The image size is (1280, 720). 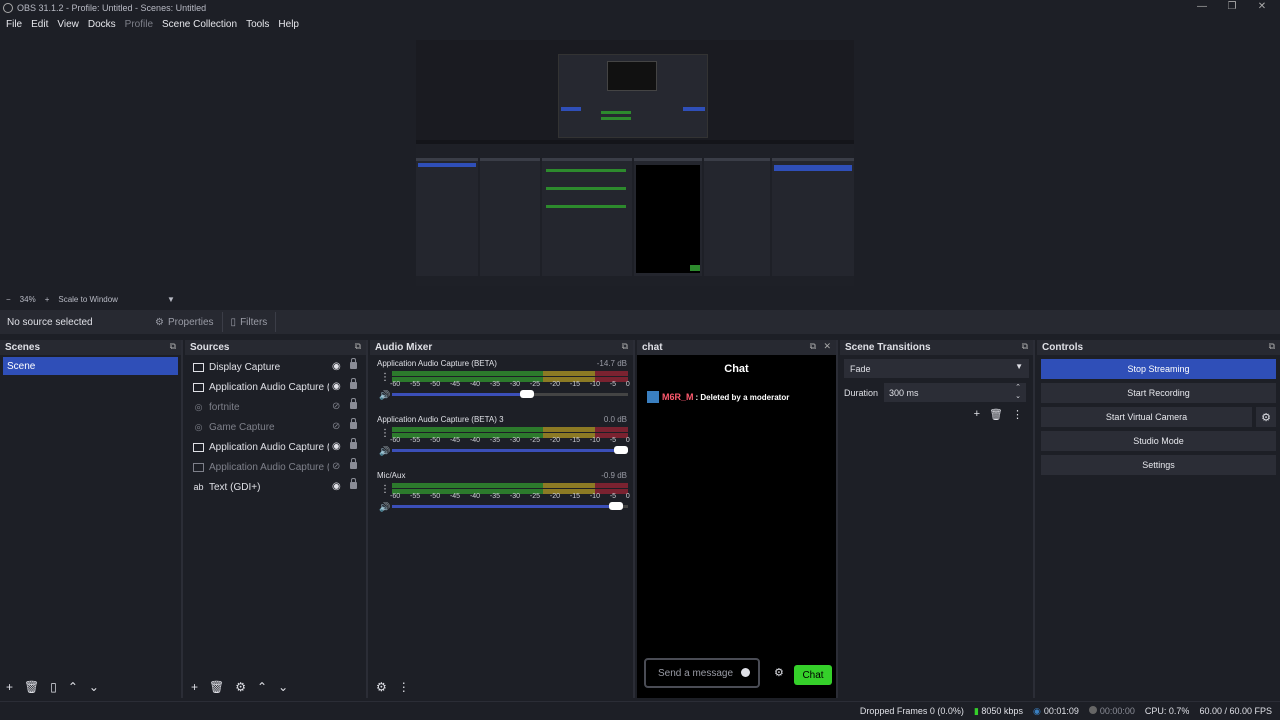 I want to click on gamepad-icon: ◎, so click(x=198, y=426).